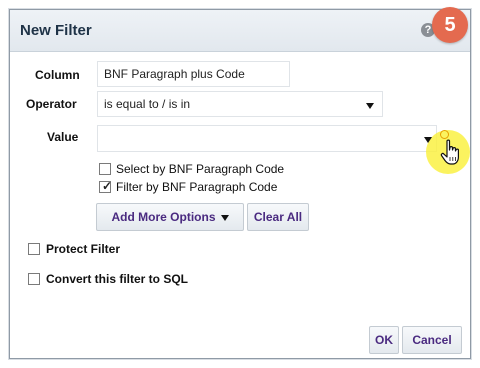 Image resolution: width=480 pixels, height=368 pixels. I want to click on clear-all-button: Clear All, so click(278, 217).